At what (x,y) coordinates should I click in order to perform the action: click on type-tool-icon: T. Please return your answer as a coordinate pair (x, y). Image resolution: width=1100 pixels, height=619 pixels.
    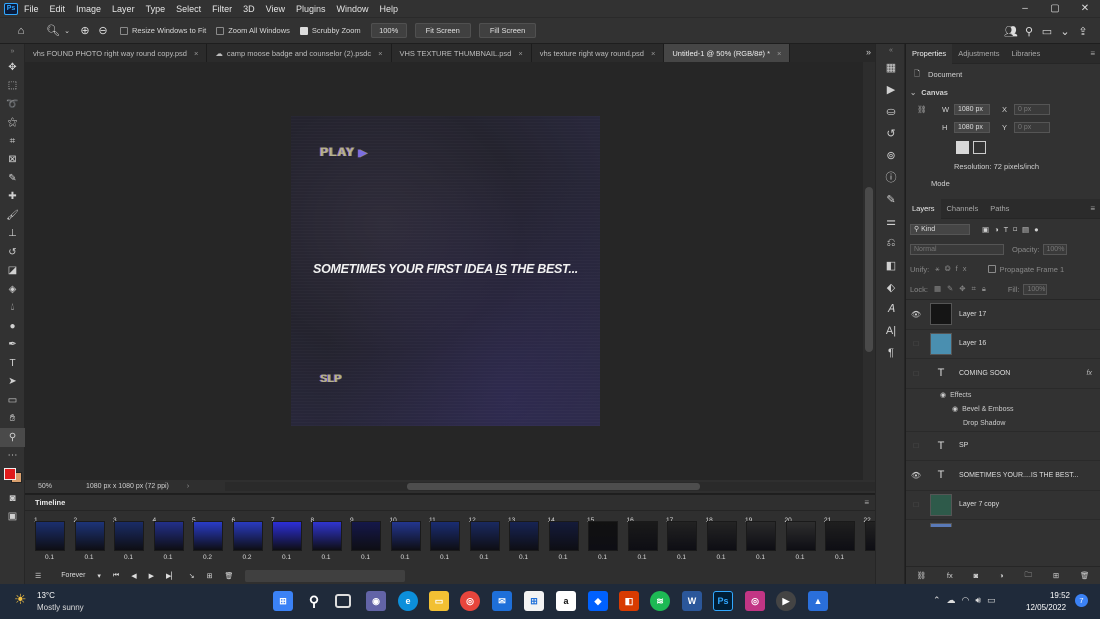
    Looking at the image, I should click on (12, 363).